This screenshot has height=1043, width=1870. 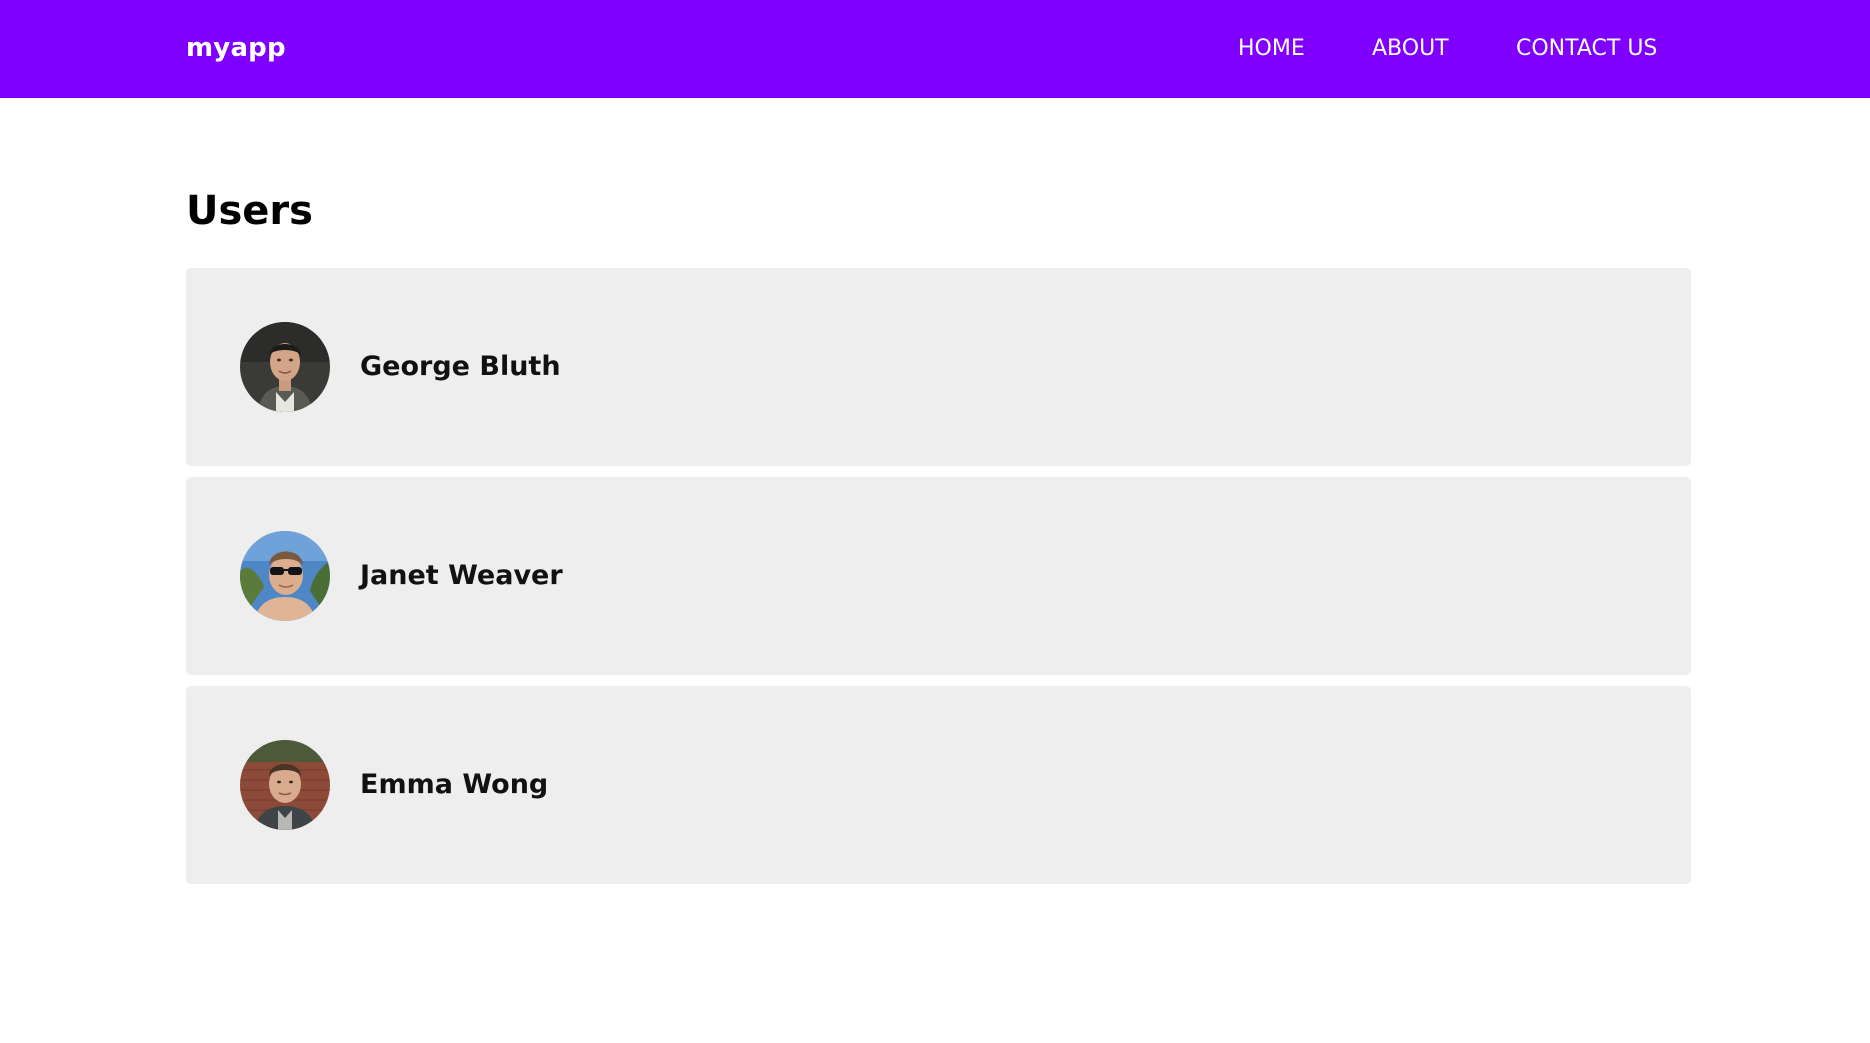 What do you see at coordinates (454, 784) in the screenshot?
I see `user-name: Emma Wong` at bounding box center [454, 784].